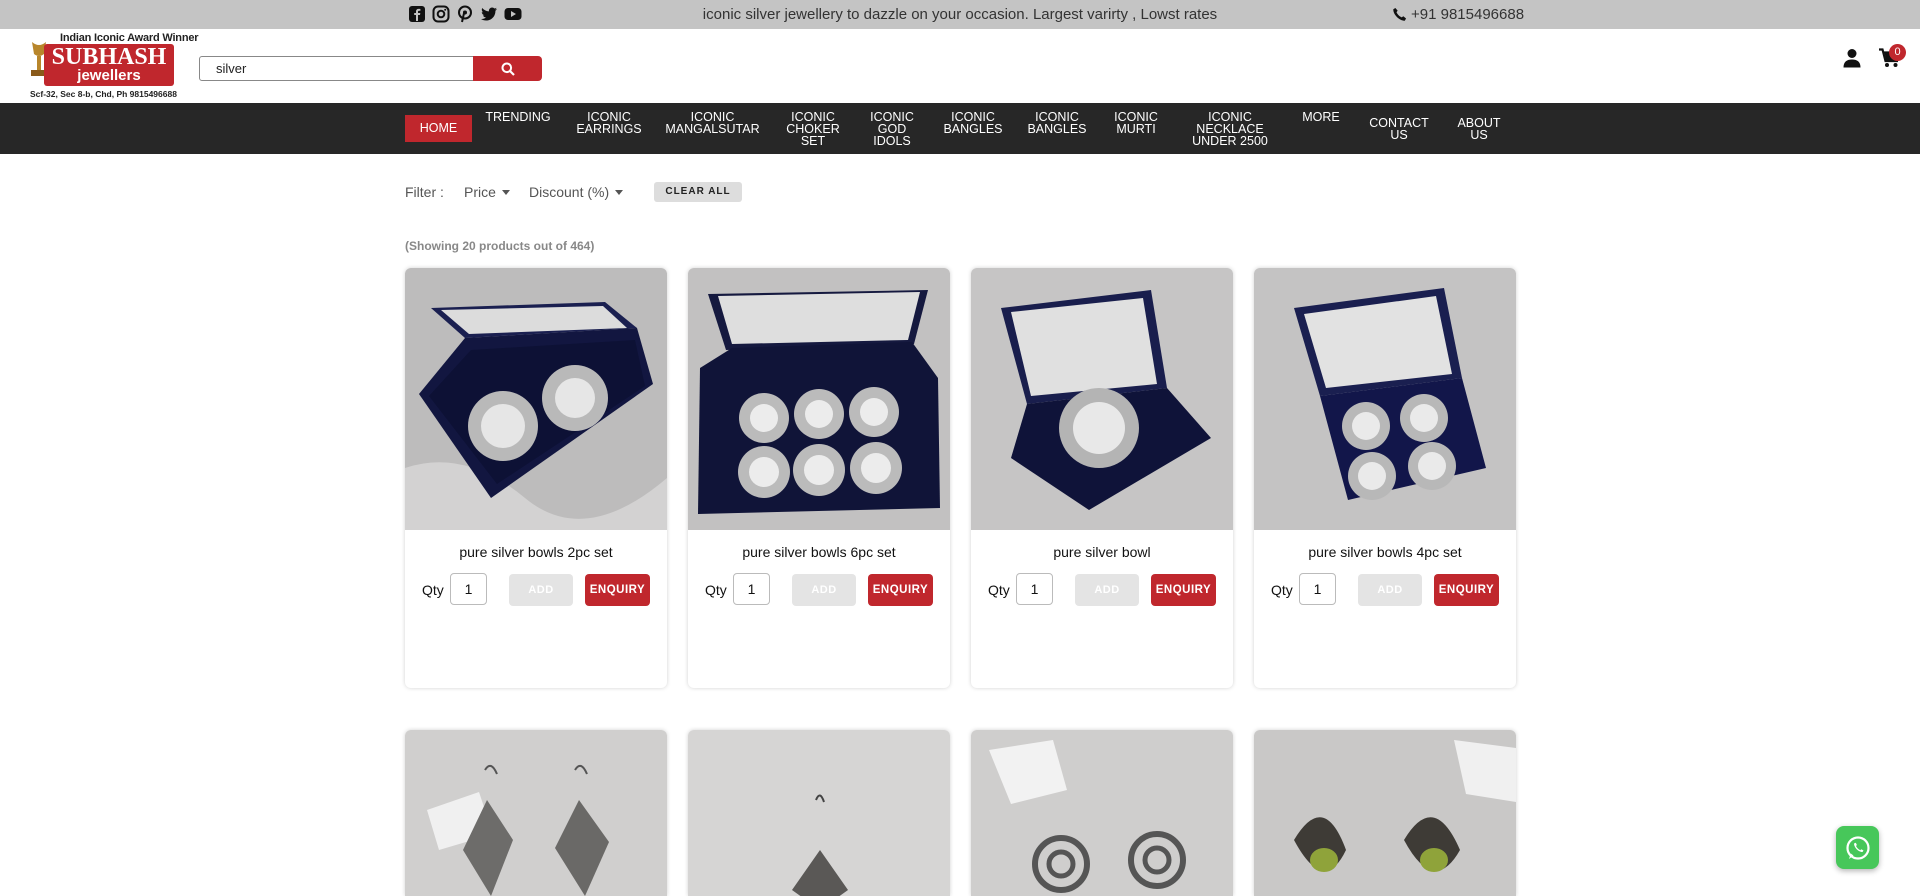 The height and width of the screenshot is (896, 1920). What do you see at coordinates (973, 123) in the screenshot?
I see `nav-iconic-bangles: ICONIC BANGLES` at bounding box center [973, 123].